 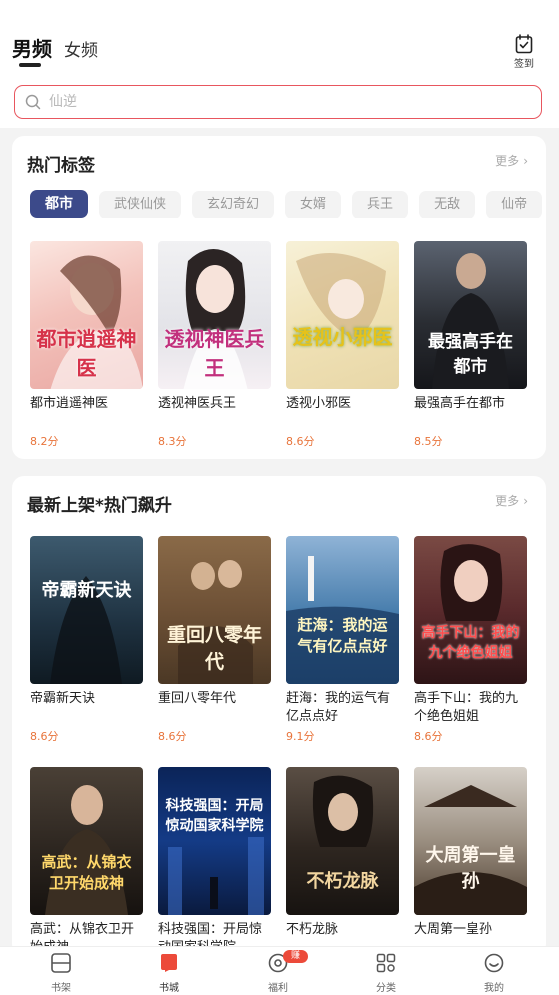 I want to click on bottom-navigation: 书架 书城 赚钱 福利 分类 我的, so click(x=279, y=970).